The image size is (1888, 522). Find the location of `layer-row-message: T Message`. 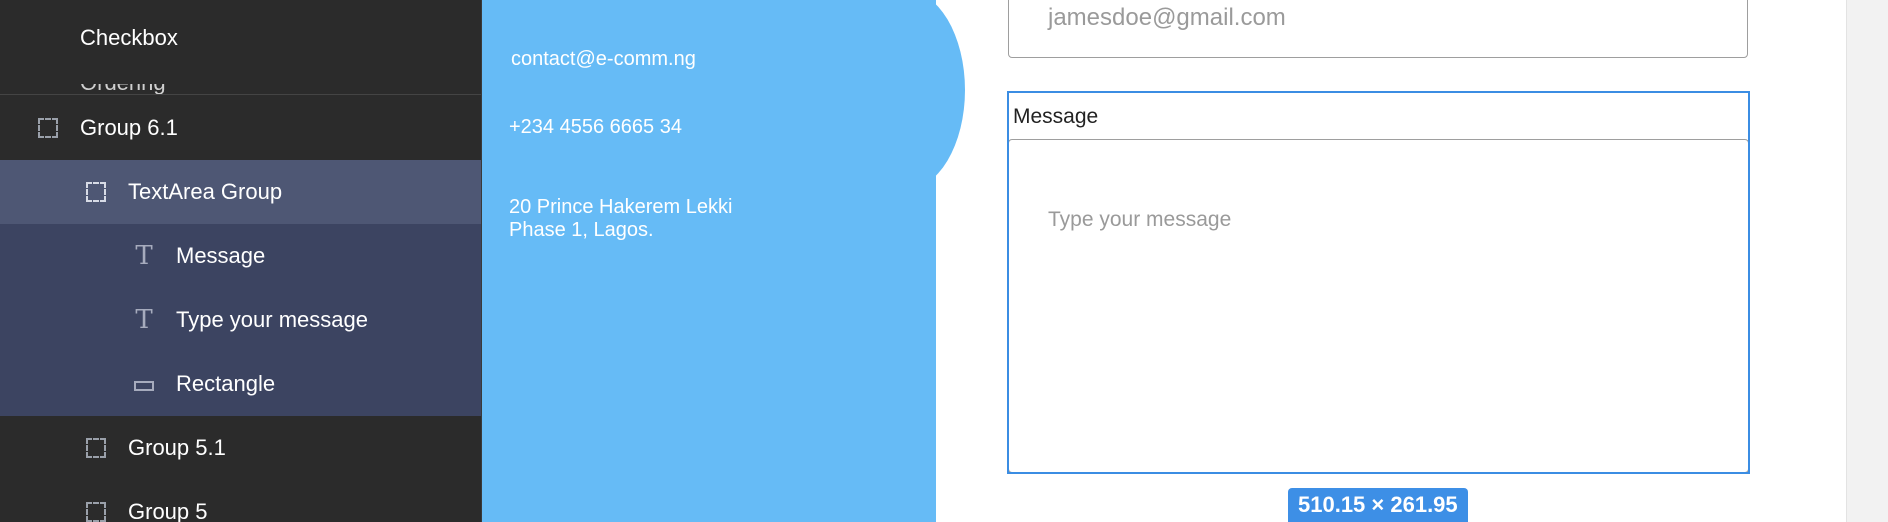

layer-row-message: T Message is located at coordinates (240, 256).